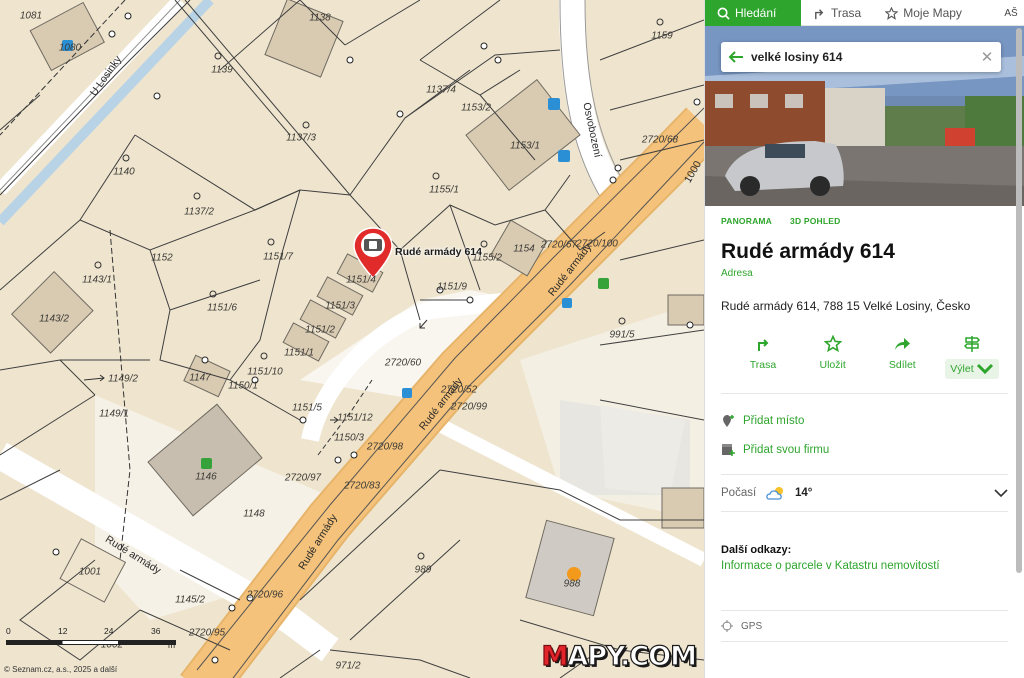  Describe the element at coordinates (736, 57) in the screenshot. I see `back-button` at that location.